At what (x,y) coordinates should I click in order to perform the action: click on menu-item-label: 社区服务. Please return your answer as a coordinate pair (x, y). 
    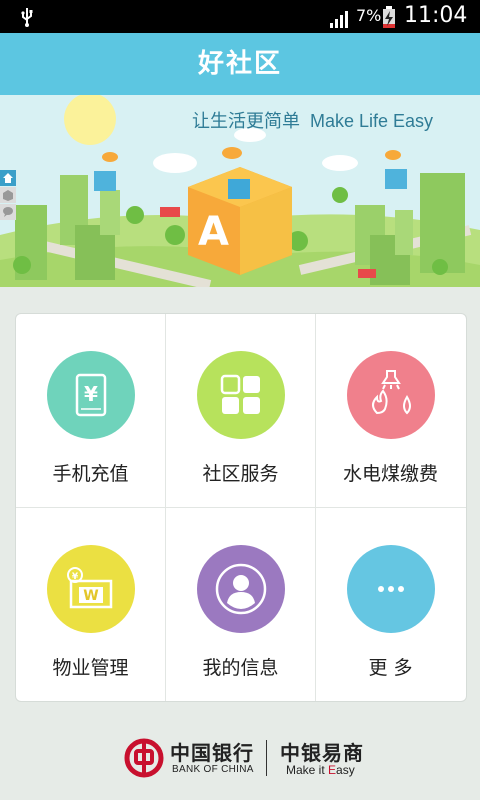
    Looking at the image, I should click on (240, 474).